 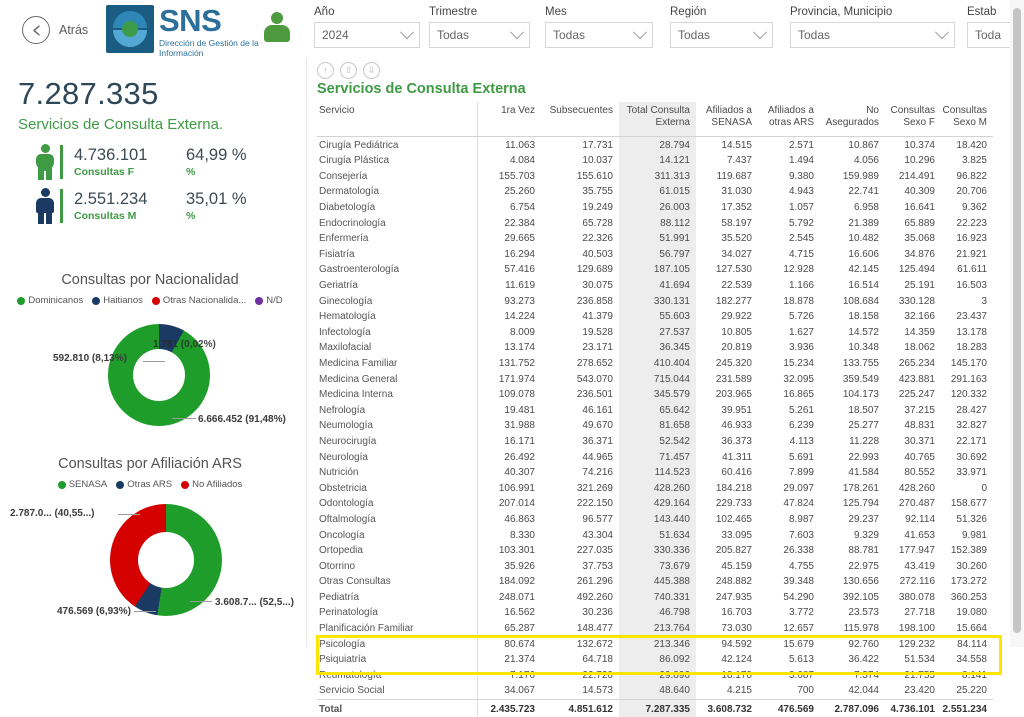 I want to click on cell-consultas-sexo-f: 265.234, so click(x=916, y=363).